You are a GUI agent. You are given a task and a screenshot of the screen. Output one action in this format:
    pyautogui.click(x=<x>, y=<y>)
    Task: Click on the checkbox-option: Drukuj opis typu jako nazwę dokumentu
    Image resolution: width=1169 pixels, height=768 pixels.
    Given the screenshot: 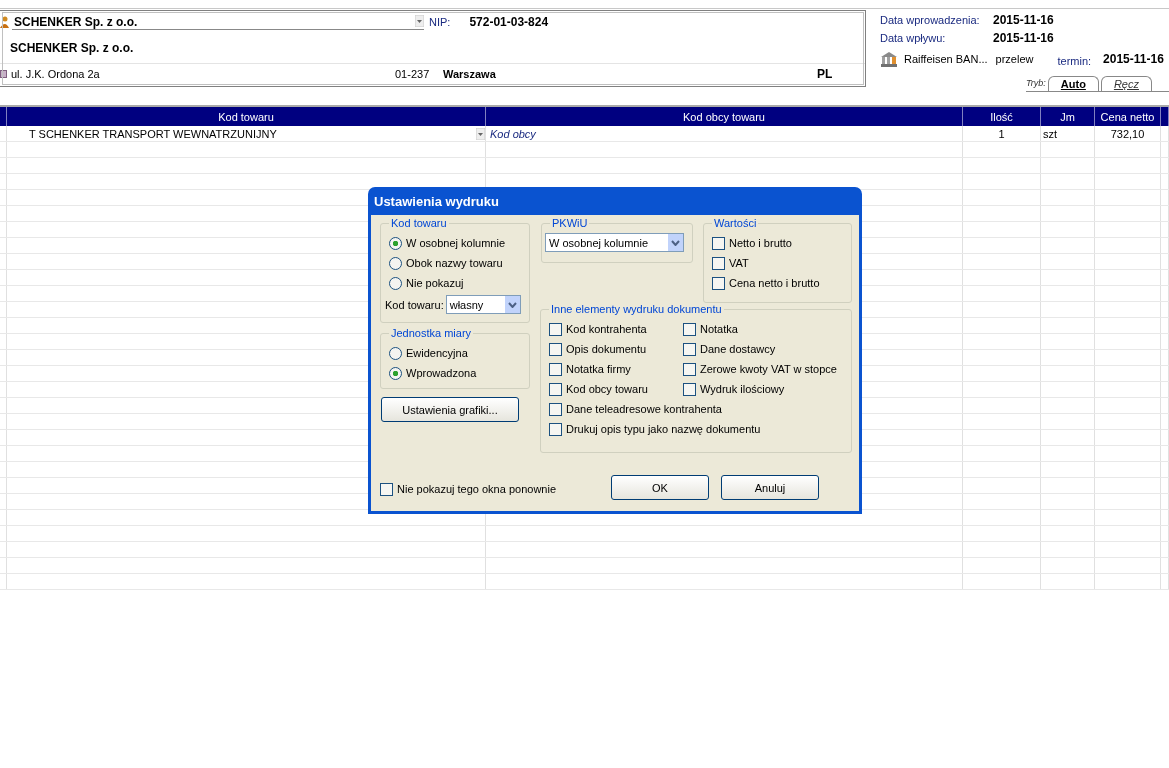 What is the action you would take?
    pyautogui.click(x=696, y=429)
    